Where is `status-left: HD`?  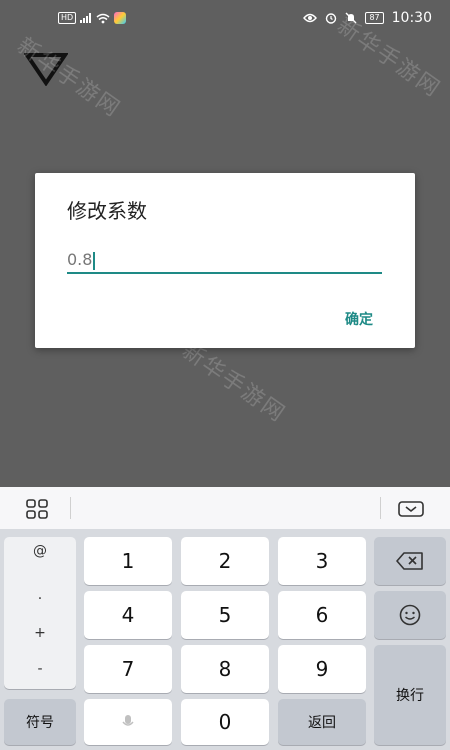 status-left: HD is located at coordinates (92, 18).